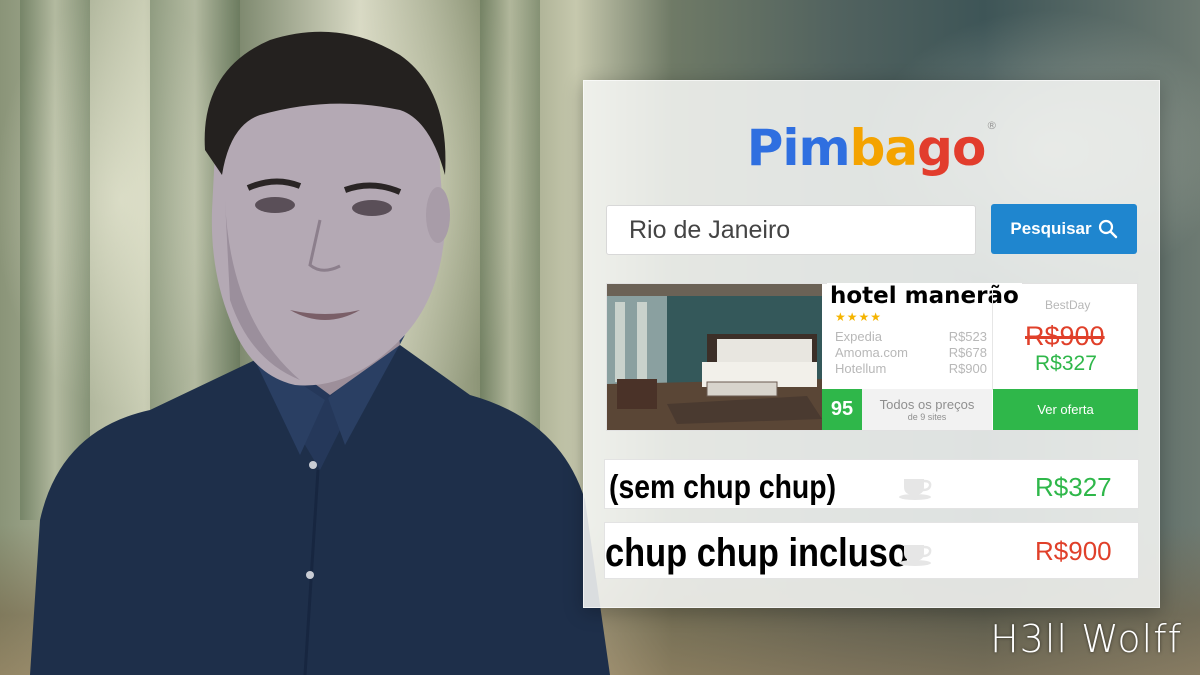  I want to click on registered-mark: ®, so click(991, 125).